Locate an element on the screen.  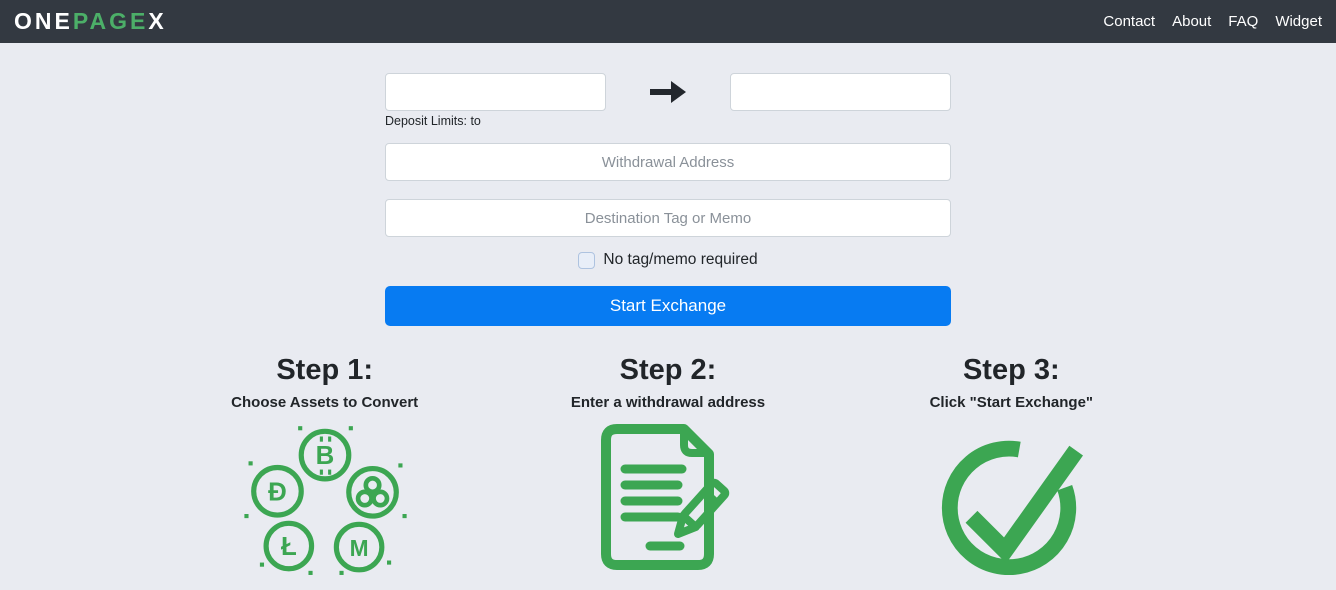
step-2-subtitle: Enter a withdrawal address is located at coordinates (668, 402).